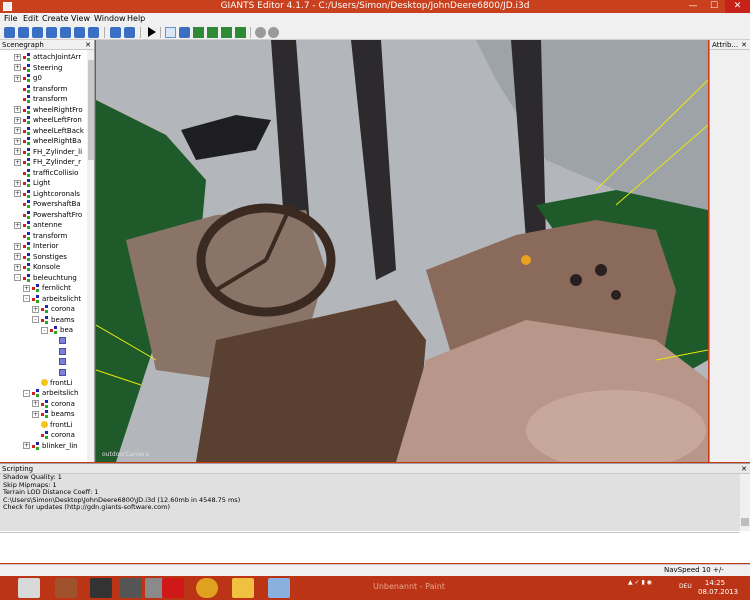 The image size is (750, 600). I want to click on terrain-paint-icon, so click(212, 32).